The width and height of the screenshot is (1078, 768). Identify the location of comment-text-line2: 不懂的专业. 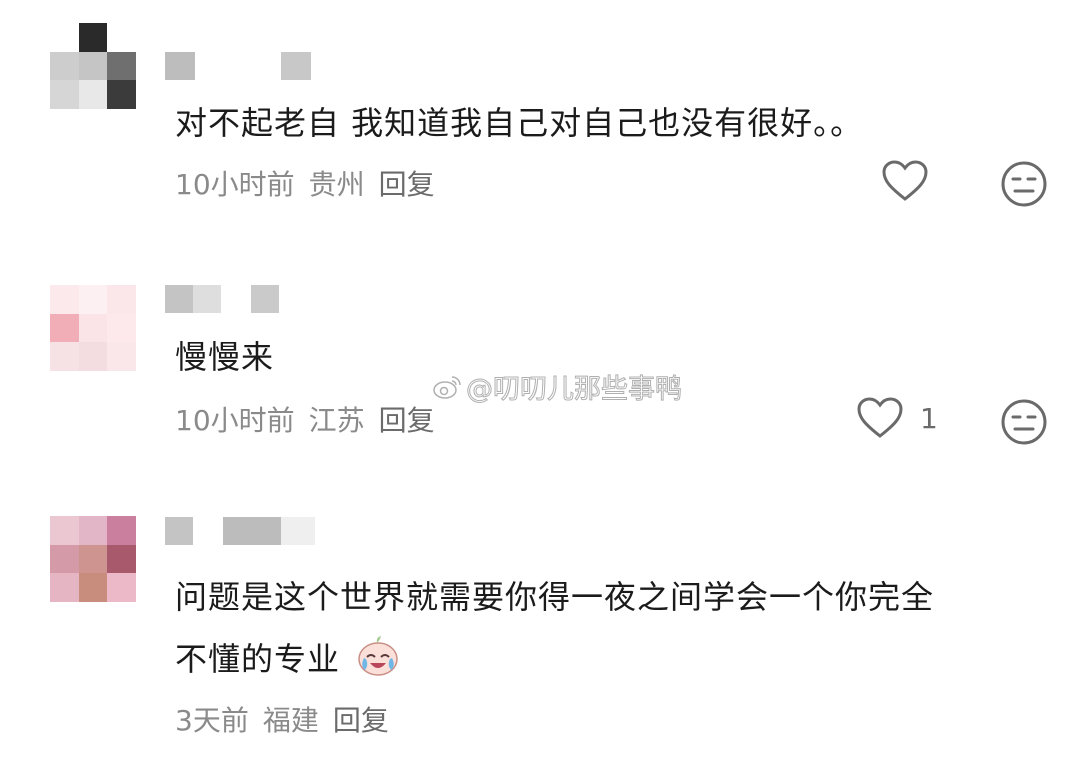
(288, 661).